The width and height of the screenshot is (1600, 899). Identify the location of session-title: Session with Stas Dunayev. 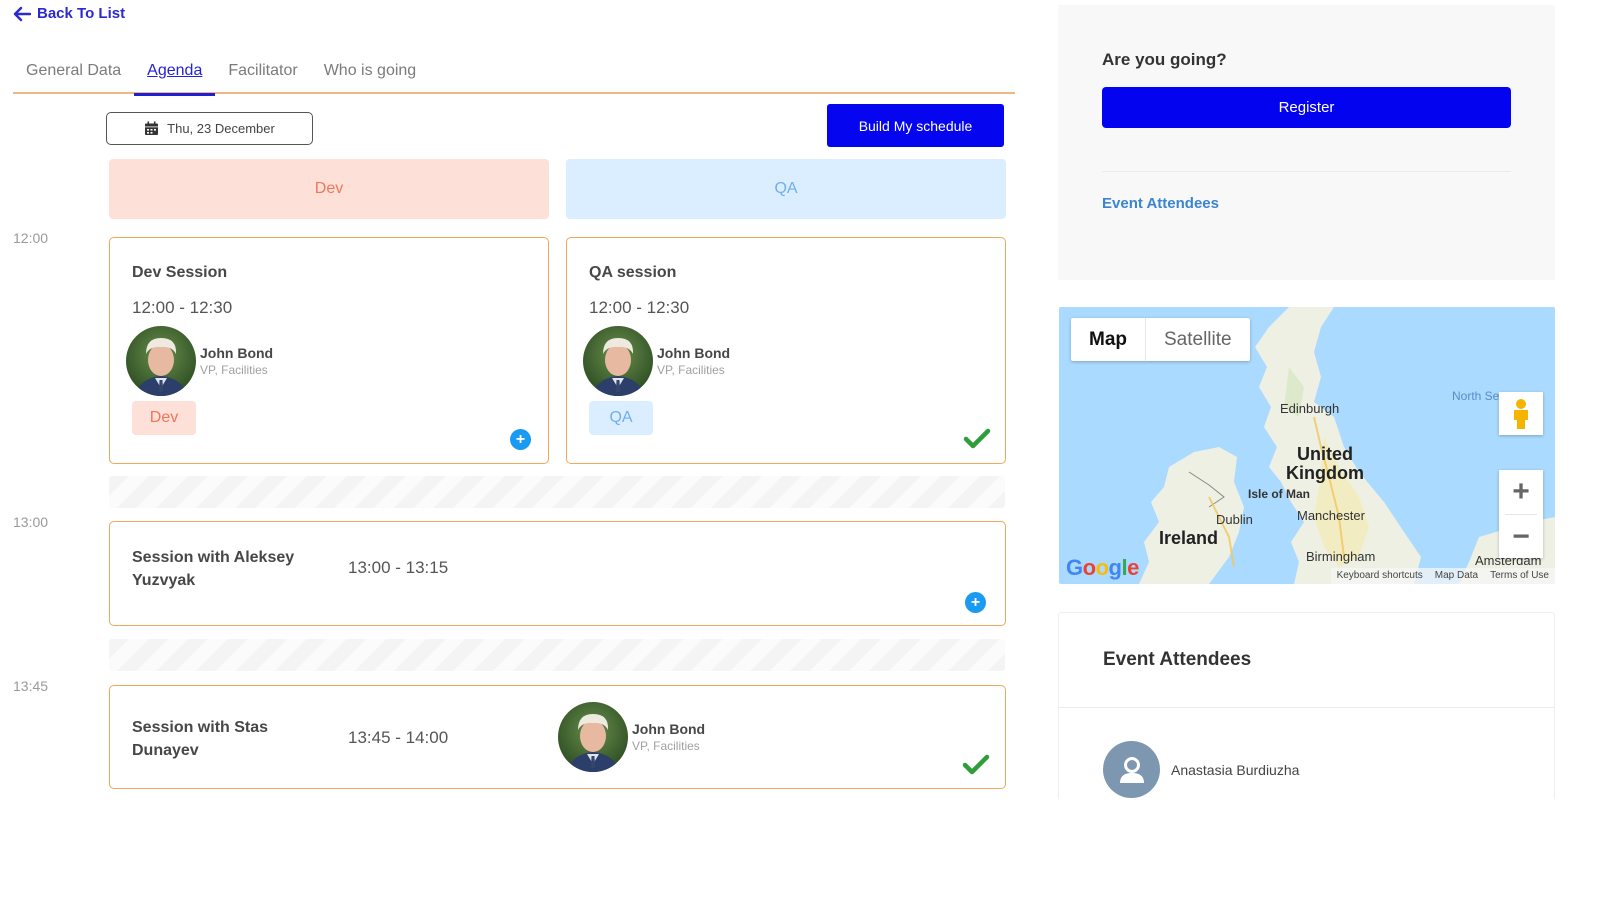
(200, 739).